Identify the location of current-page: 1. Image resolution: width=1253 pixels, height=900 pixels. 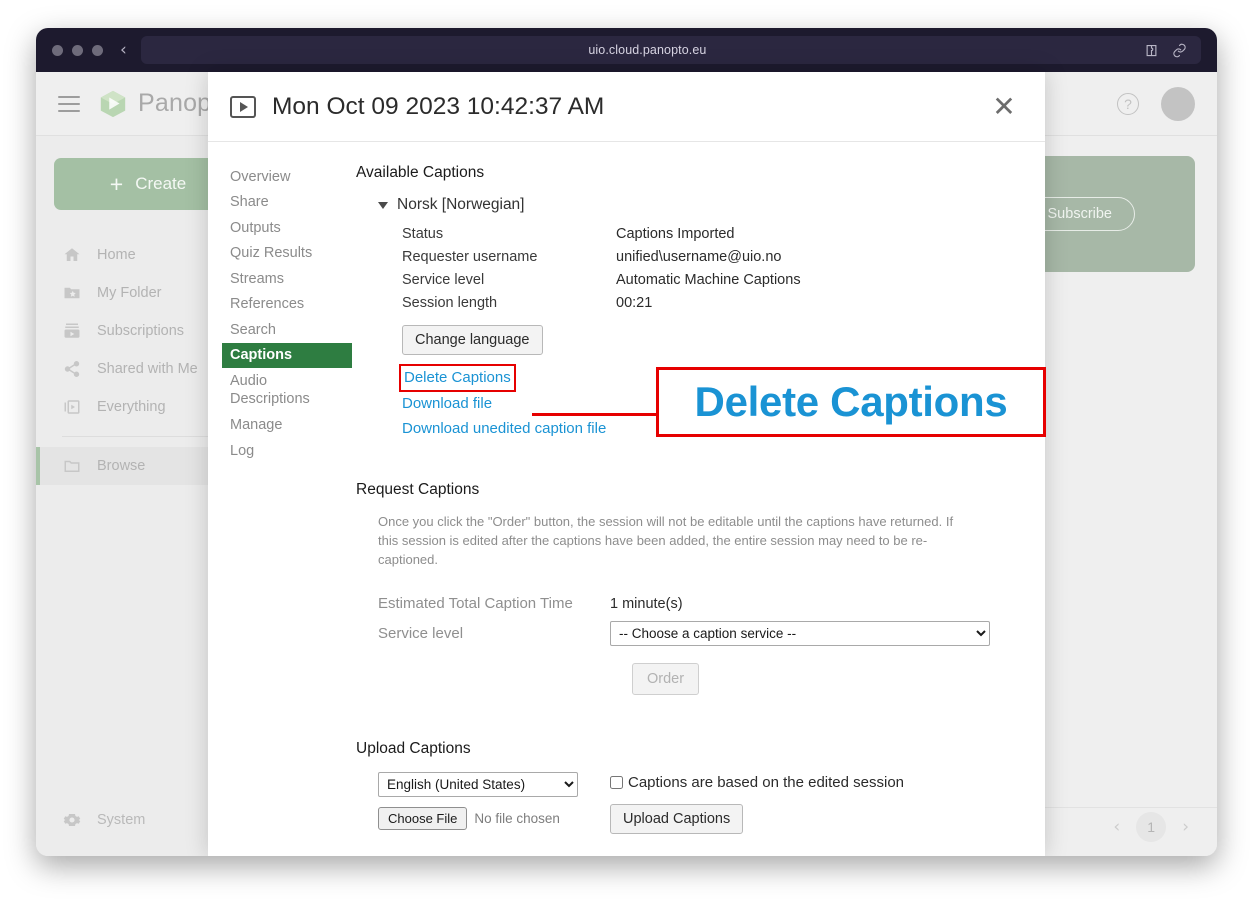
(1151, 827).